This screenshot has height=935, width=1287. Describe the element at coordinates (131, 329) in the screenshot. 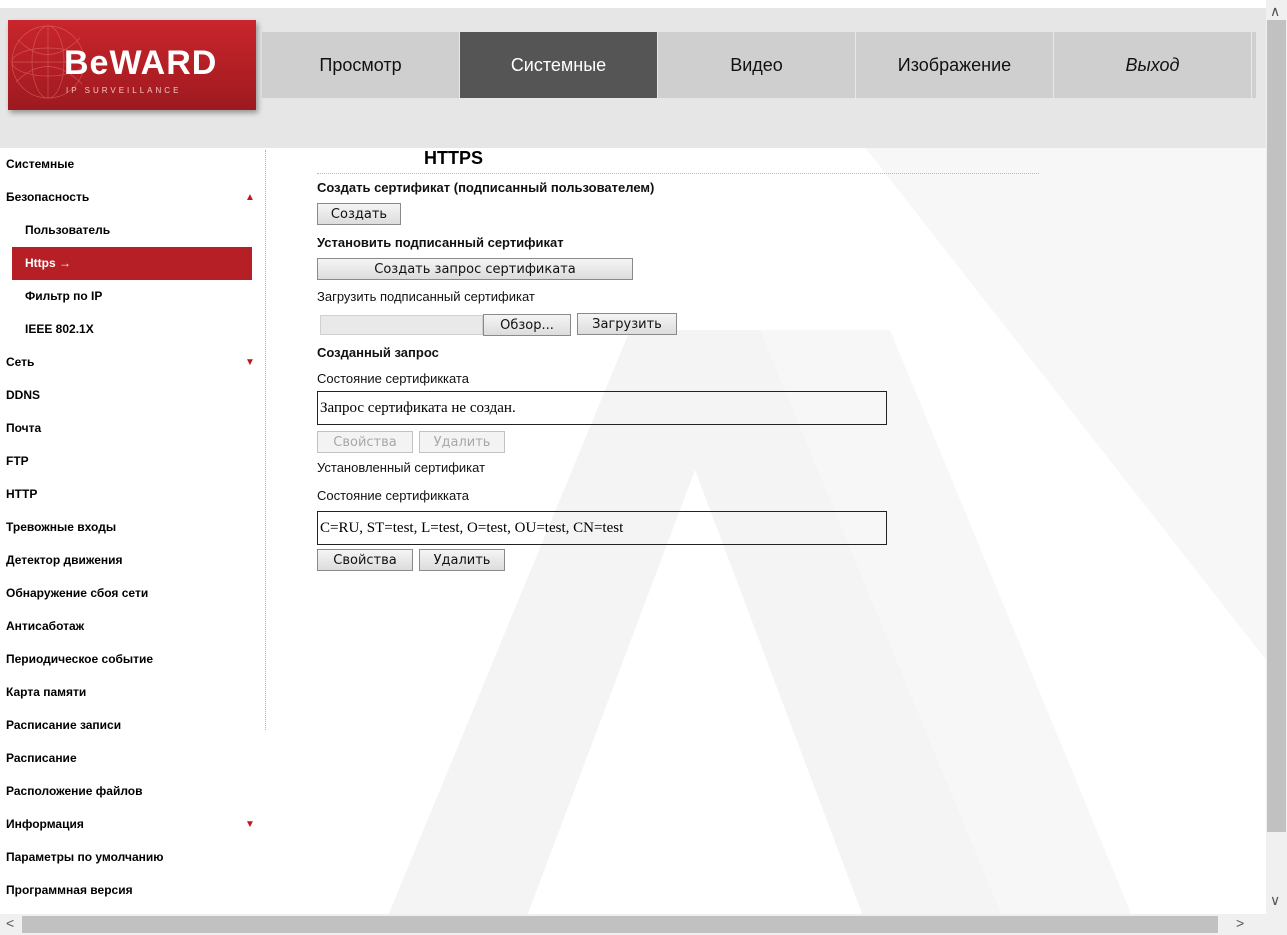

I see `sidebar-item-ieee8021x: IEEE 802.1X` at that location.